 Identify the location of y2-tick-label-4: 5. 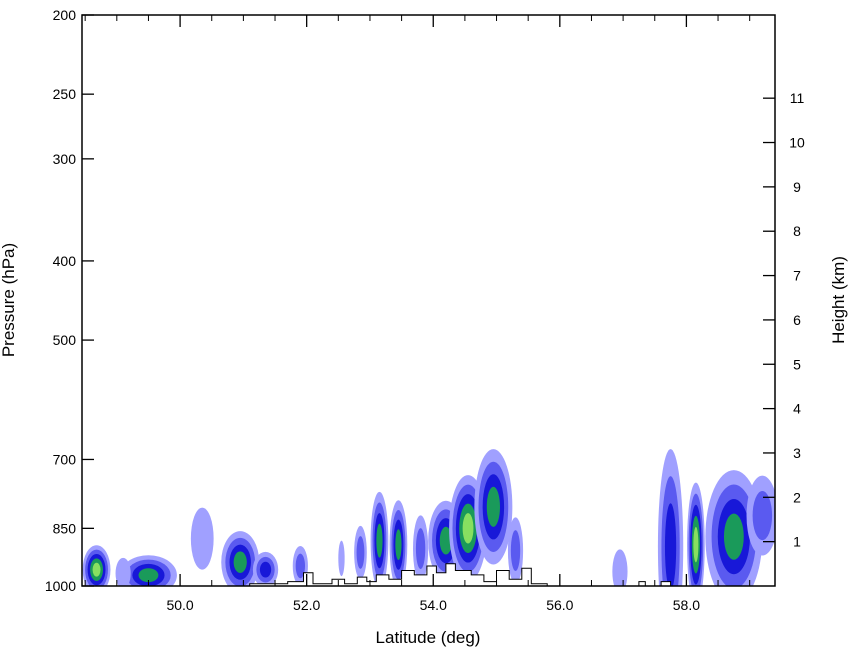
(797, 364).